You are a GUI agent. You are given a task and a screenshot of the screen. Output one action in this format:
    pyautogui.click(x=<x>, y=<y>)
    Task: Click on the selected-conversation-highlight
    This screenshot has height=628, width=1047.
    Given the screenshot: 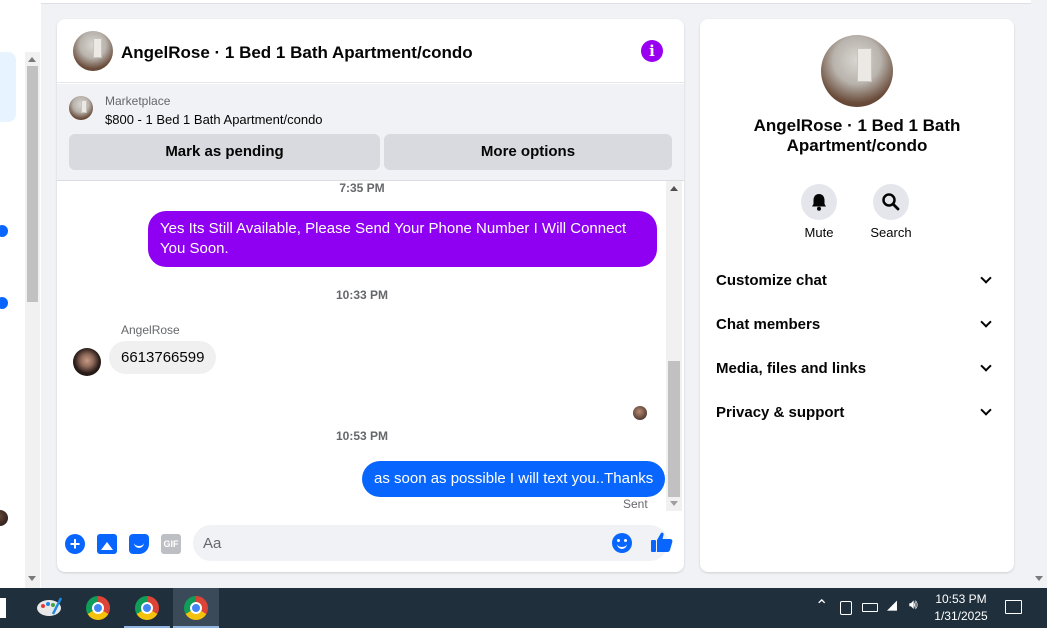 What is the action you would take?
    pyautogui.click(x=8, y=87)
    